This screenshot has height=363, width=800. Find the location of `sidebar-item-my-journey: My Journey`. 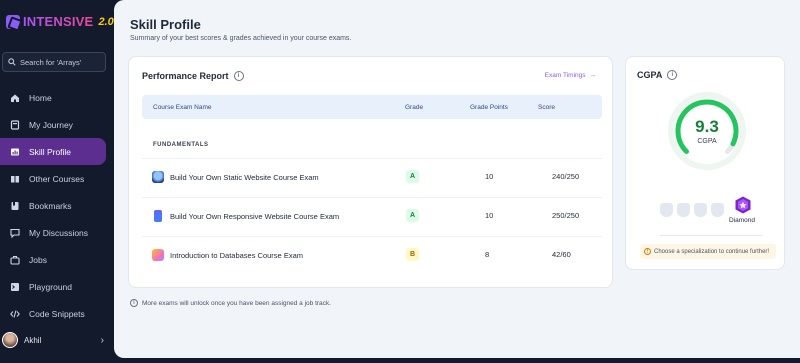

sidebar-item-my-journey: My Journey is located at coordinates (57, 124).